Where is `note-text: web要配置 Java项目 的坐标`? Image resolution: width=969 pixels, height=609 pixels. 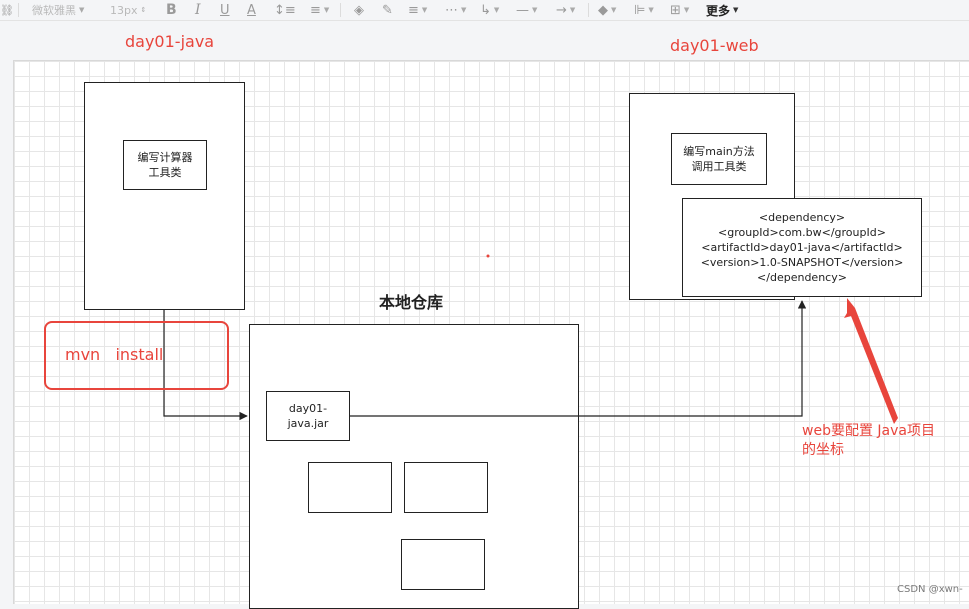
note-text: web要配置 Java项目 的坐标 is located at coordinates (868, 441).